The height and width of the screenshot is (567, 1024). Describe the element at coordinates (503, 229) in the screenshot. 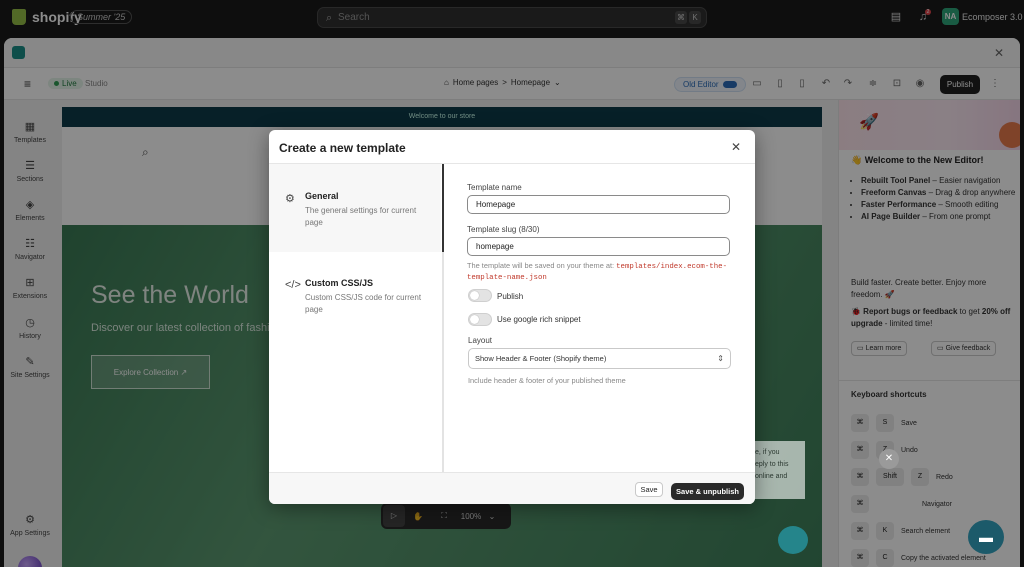

I see `template-slug-label: Template slug (8/30)` at that location.